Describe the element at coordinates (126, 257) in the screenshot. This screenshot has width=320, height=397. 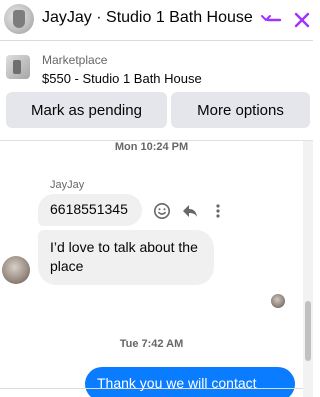
I see `incoming-message: I’d love to talk about the place` at that location.